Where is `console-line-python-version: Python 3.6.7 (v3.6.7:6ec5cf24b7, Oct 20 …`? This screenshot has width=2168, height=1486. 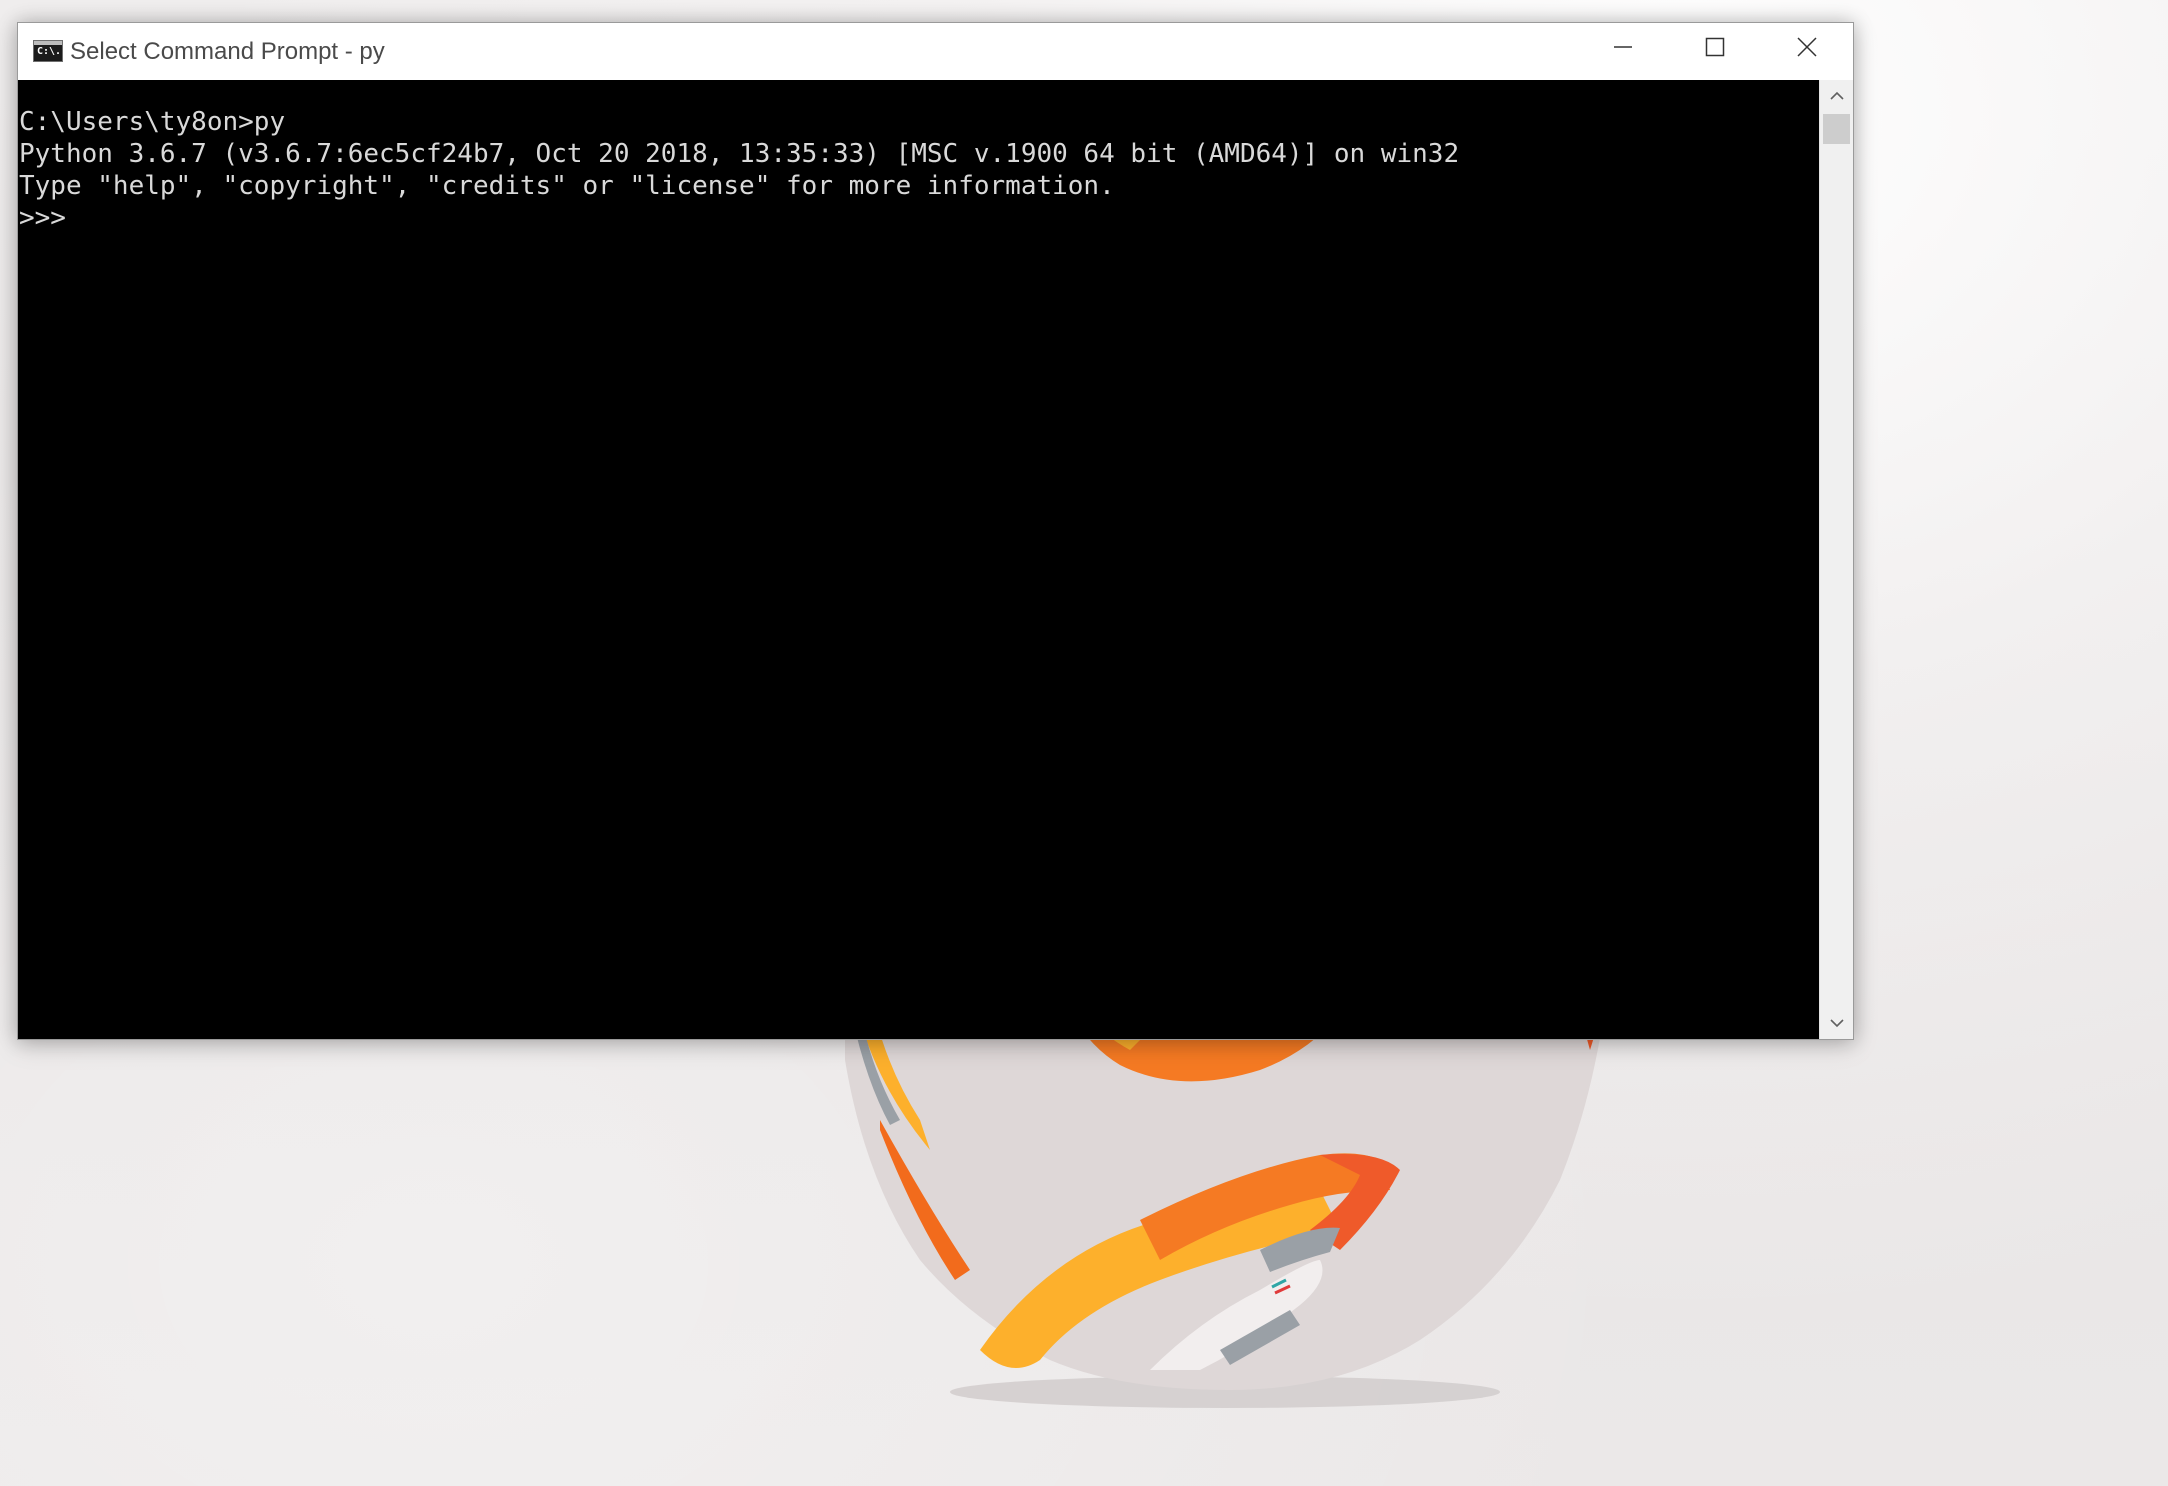 console-line-python-version: Python 3.6.7 (v3.6.7:6ec5cf24b7, Oct 20 … is located at coordinates (739, 154).